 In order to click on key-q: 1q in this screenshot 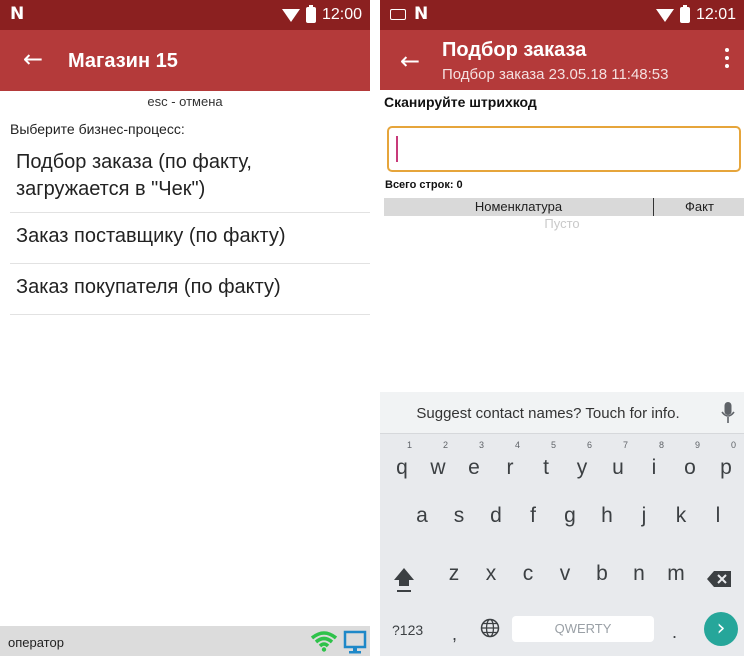, I will do `click(402, 464)`.